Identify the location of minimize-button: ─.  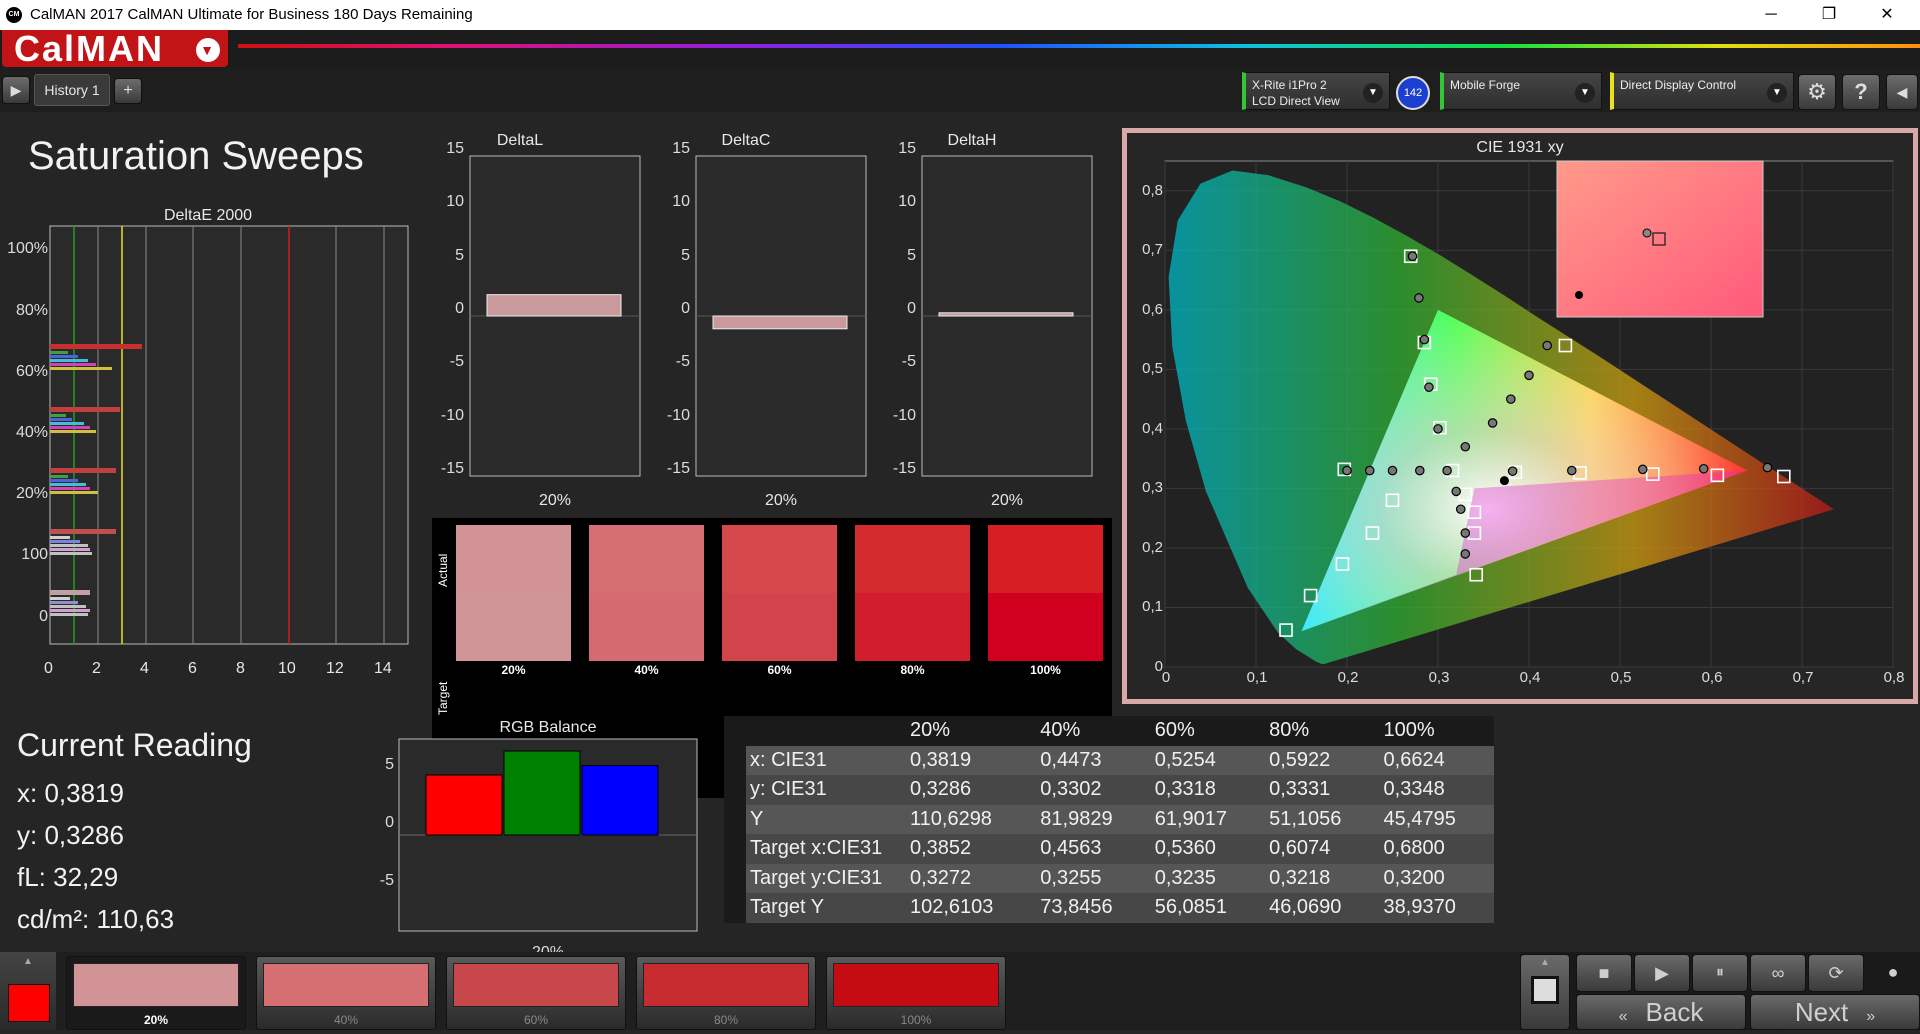
(1771, 15).